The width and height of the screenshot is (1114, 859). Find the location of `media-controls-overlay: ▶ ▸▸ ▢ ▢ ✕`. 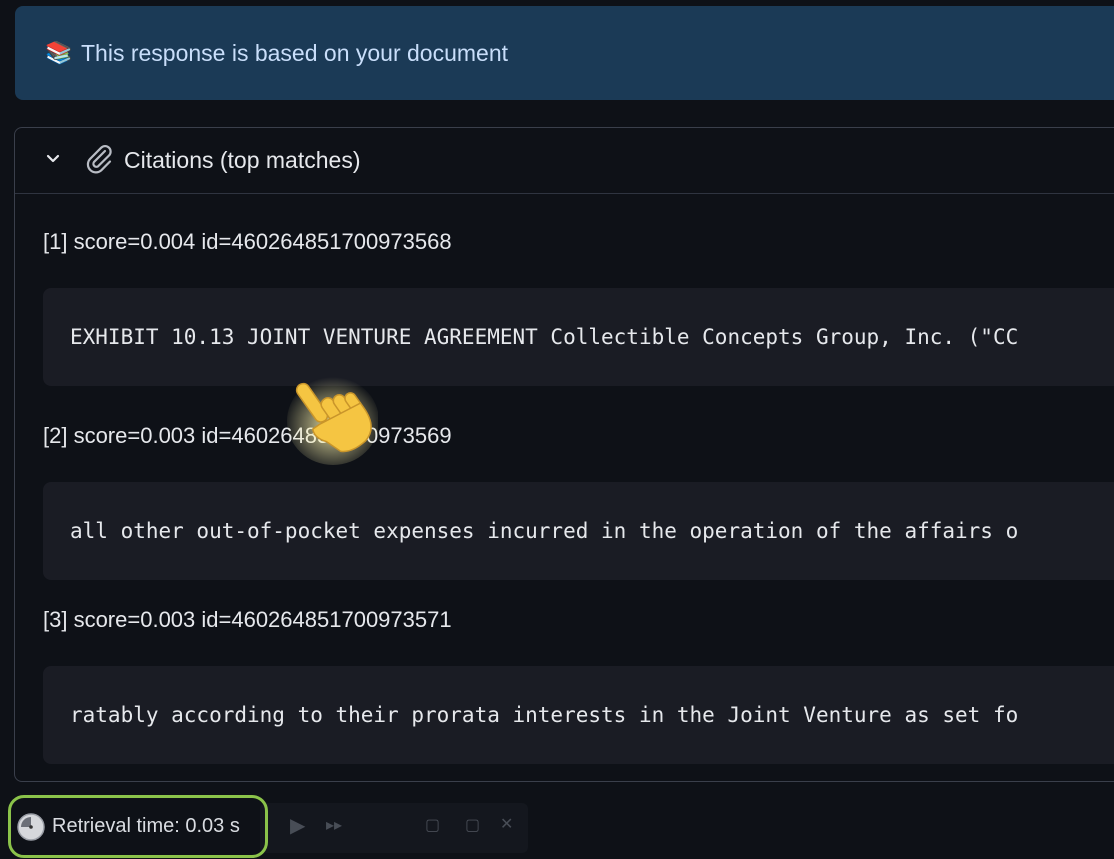

media-controls-overlay: ▶ ▸▸ ▢ ▢ ✕ is located at coordinates (394, 828).